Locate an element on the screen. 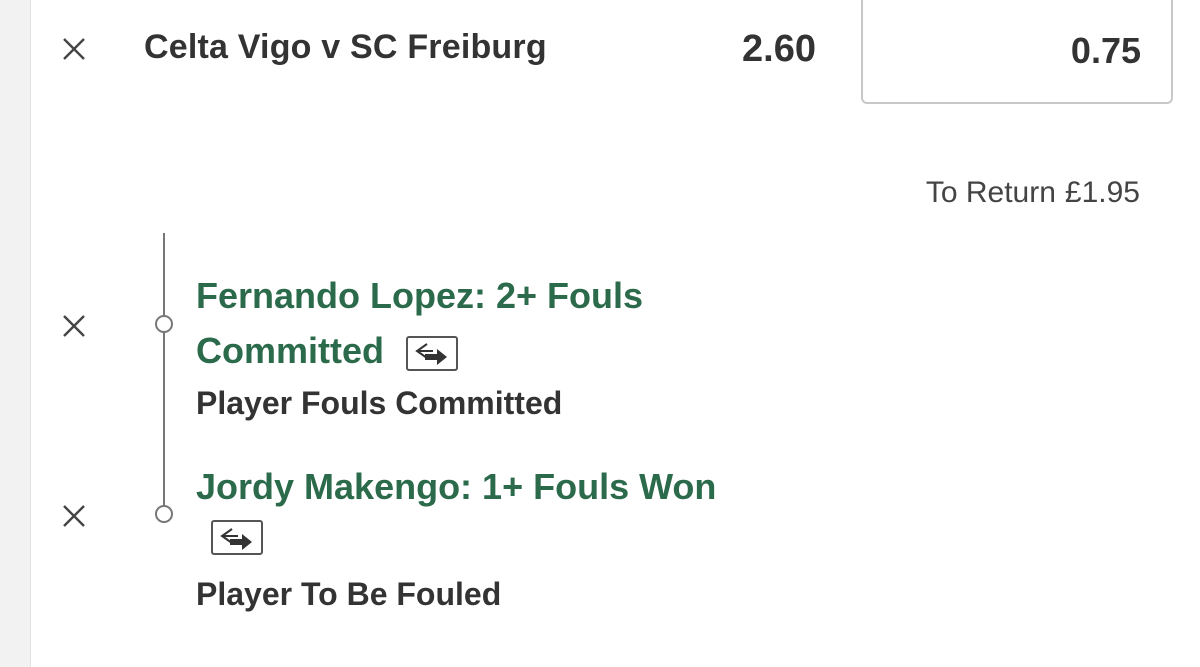  selection-title: Jordy Makengo: 1+ Fouls Won is located at coordinates (456, 486).